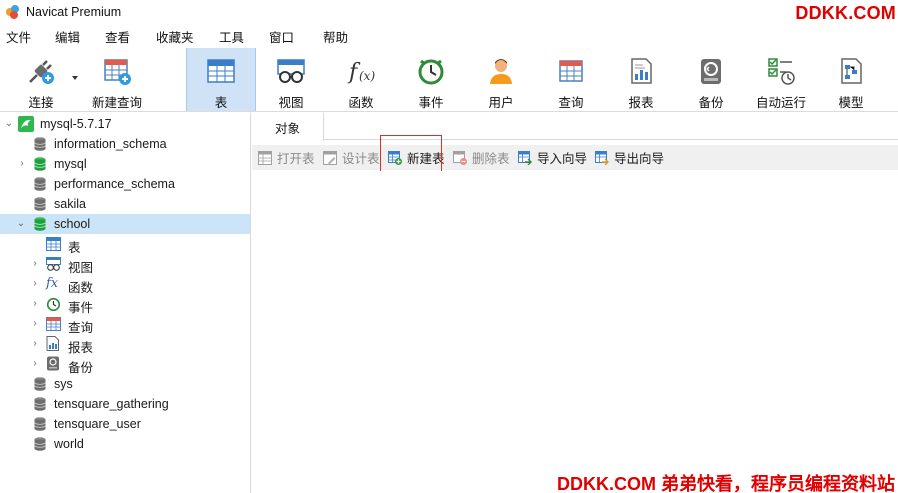  I want to click on toolbar-event-button: 事件, so click(431, 79).